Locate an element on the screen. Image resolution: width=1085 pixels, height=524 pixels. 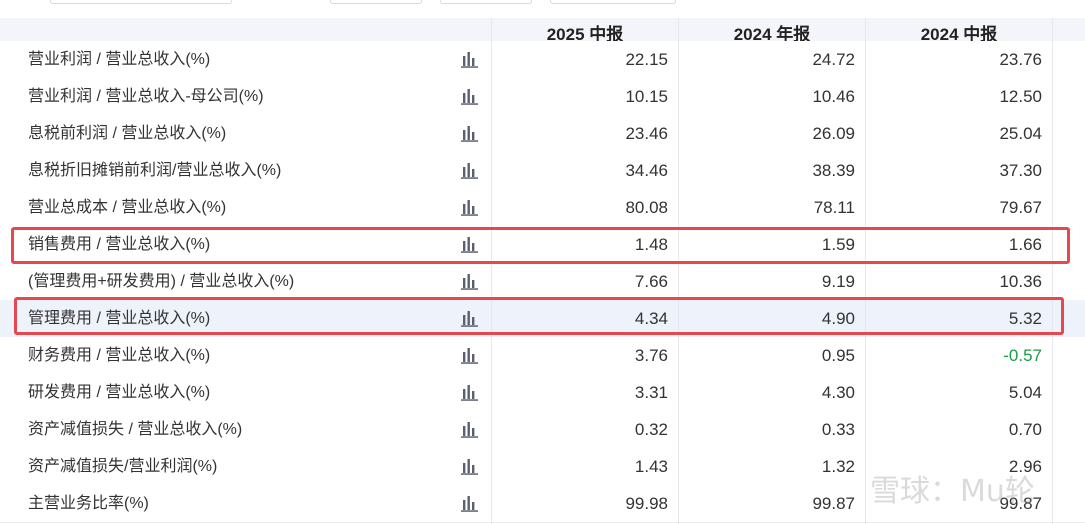
table-row: 管理费用 / 营业总收入(%) 4.34 4.90 5.32 is located at coordinates (542, 319).